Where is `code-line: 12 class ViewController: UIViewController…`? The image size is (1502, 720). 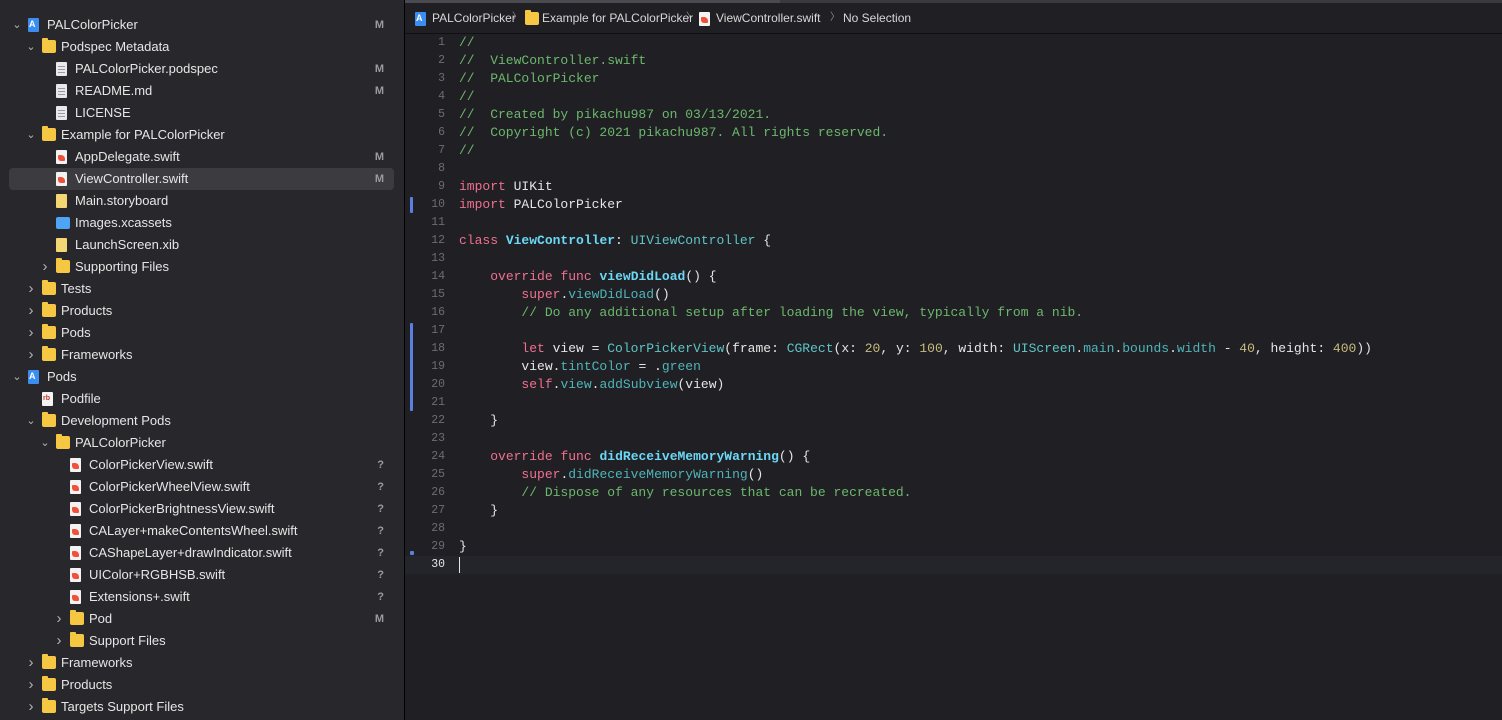
code-line: 12 class ViewController: UIViewController… is located at coordinates (953, 241).